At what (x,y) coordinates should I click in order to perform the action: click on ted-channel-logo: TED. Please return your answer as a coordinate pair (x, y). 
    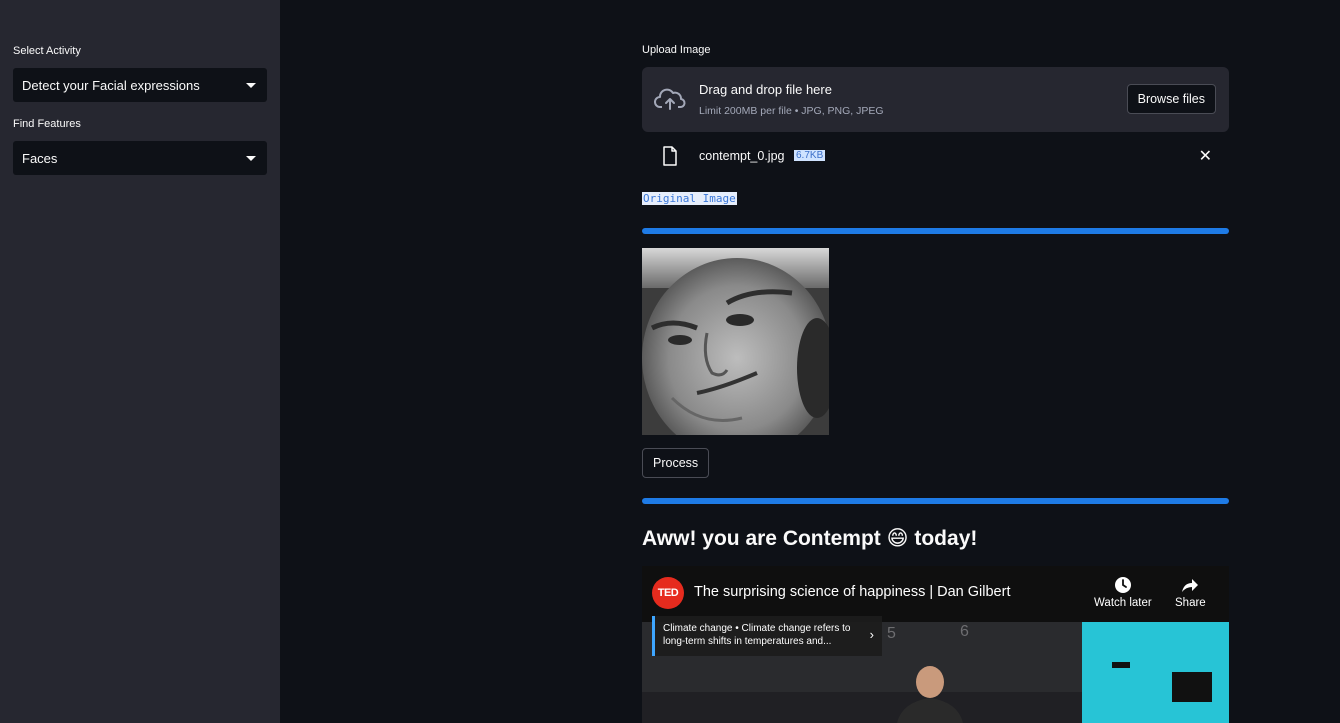
    Looking at the image, I should click on (668, 593).